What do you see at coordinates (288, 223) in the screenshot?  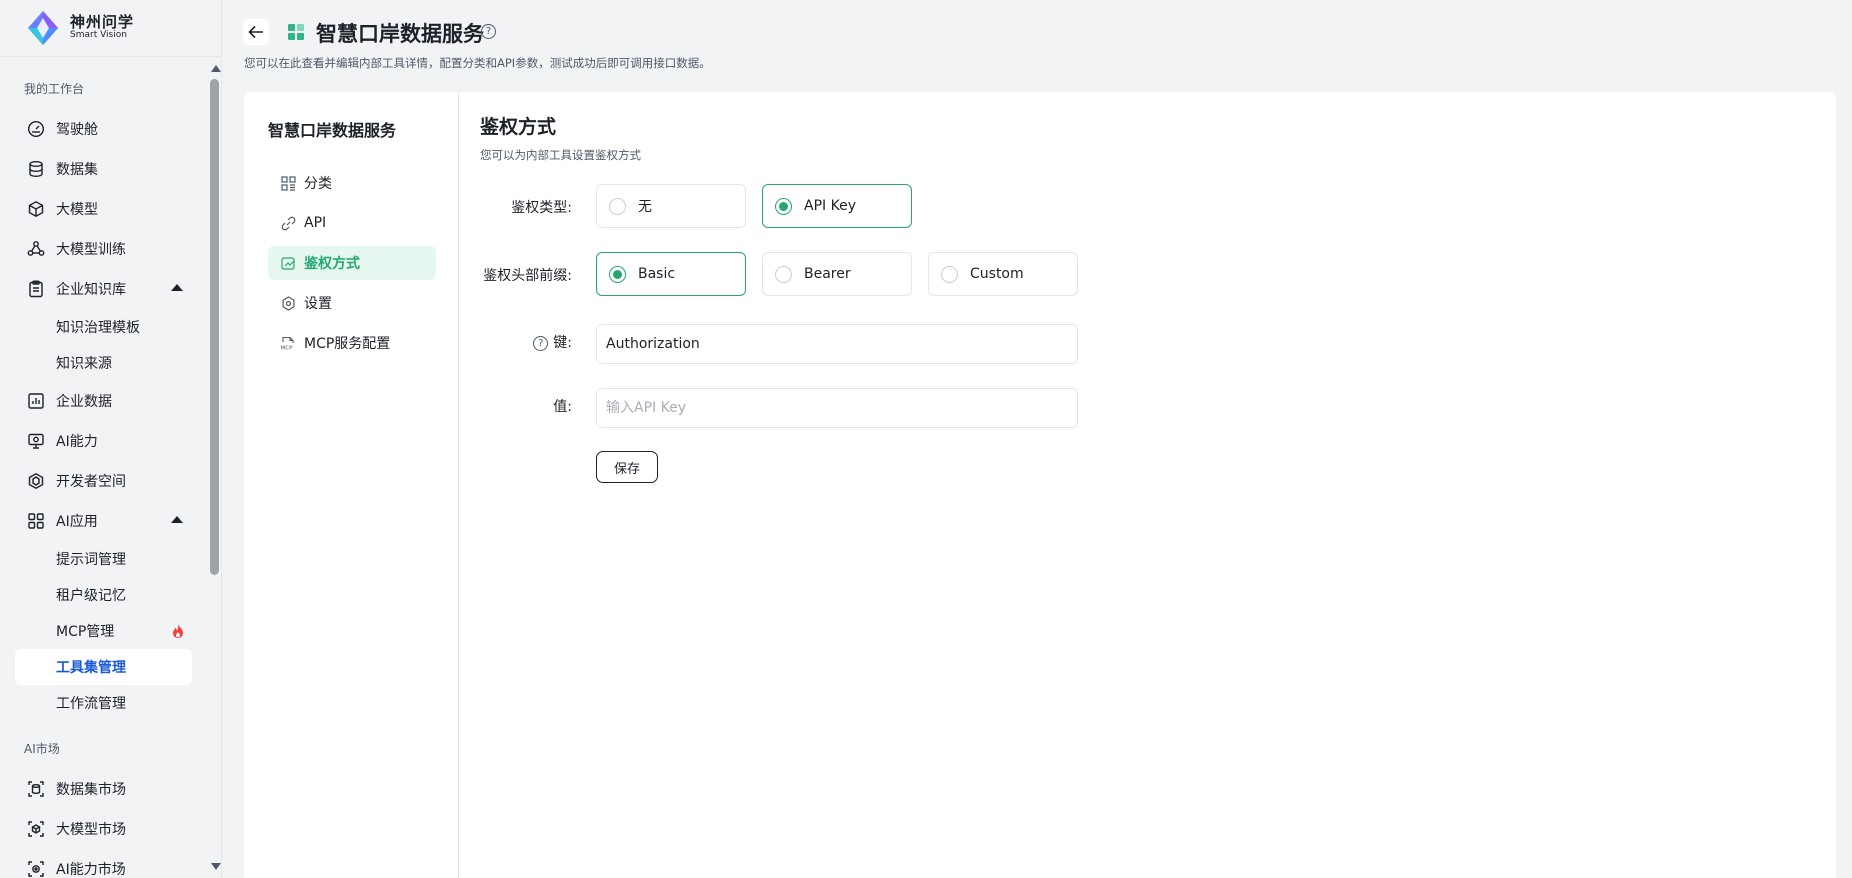 I see `api-link-icon` at bounding box center [288, 223].